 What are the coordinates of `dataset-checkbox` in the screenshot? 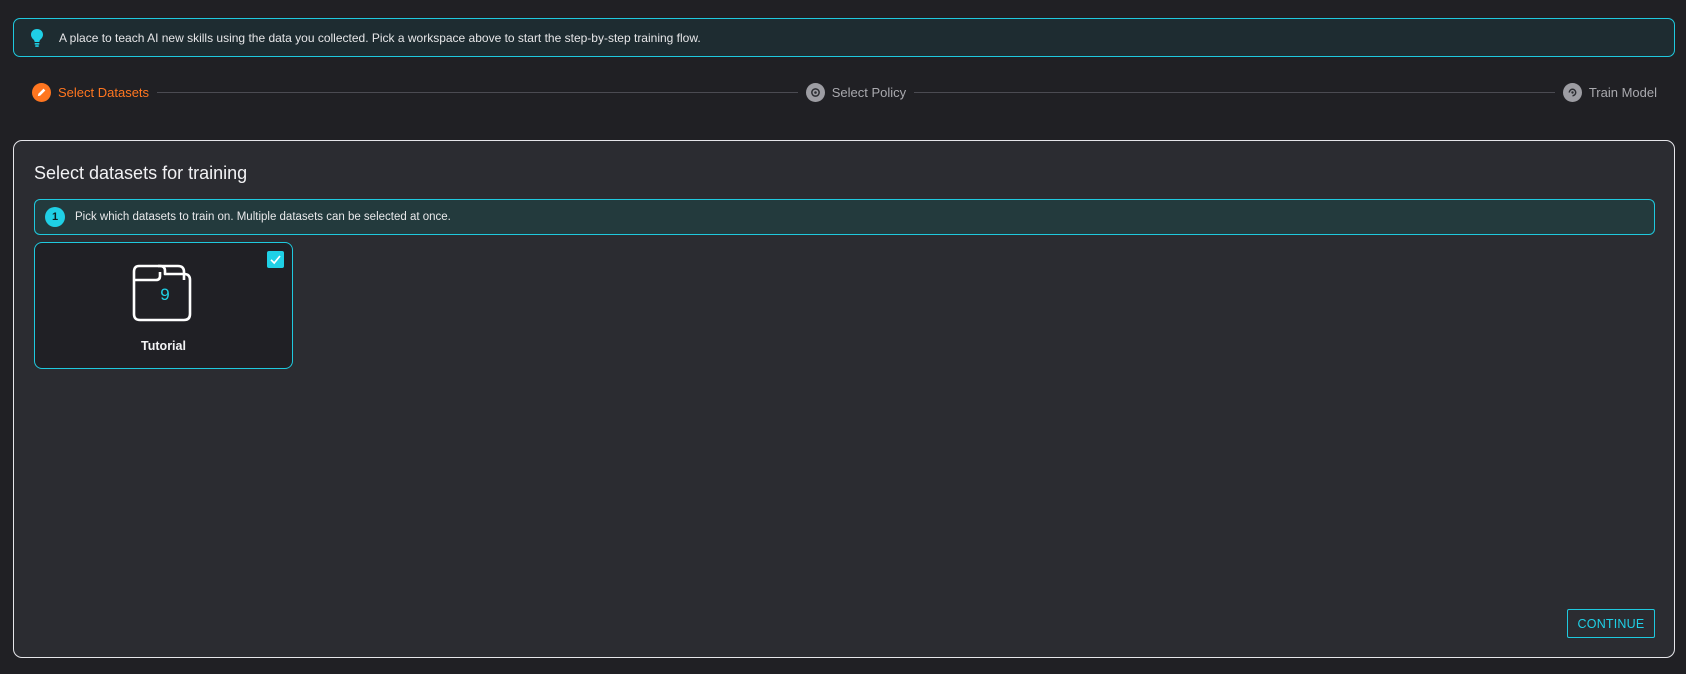 It's located at (275, 259).